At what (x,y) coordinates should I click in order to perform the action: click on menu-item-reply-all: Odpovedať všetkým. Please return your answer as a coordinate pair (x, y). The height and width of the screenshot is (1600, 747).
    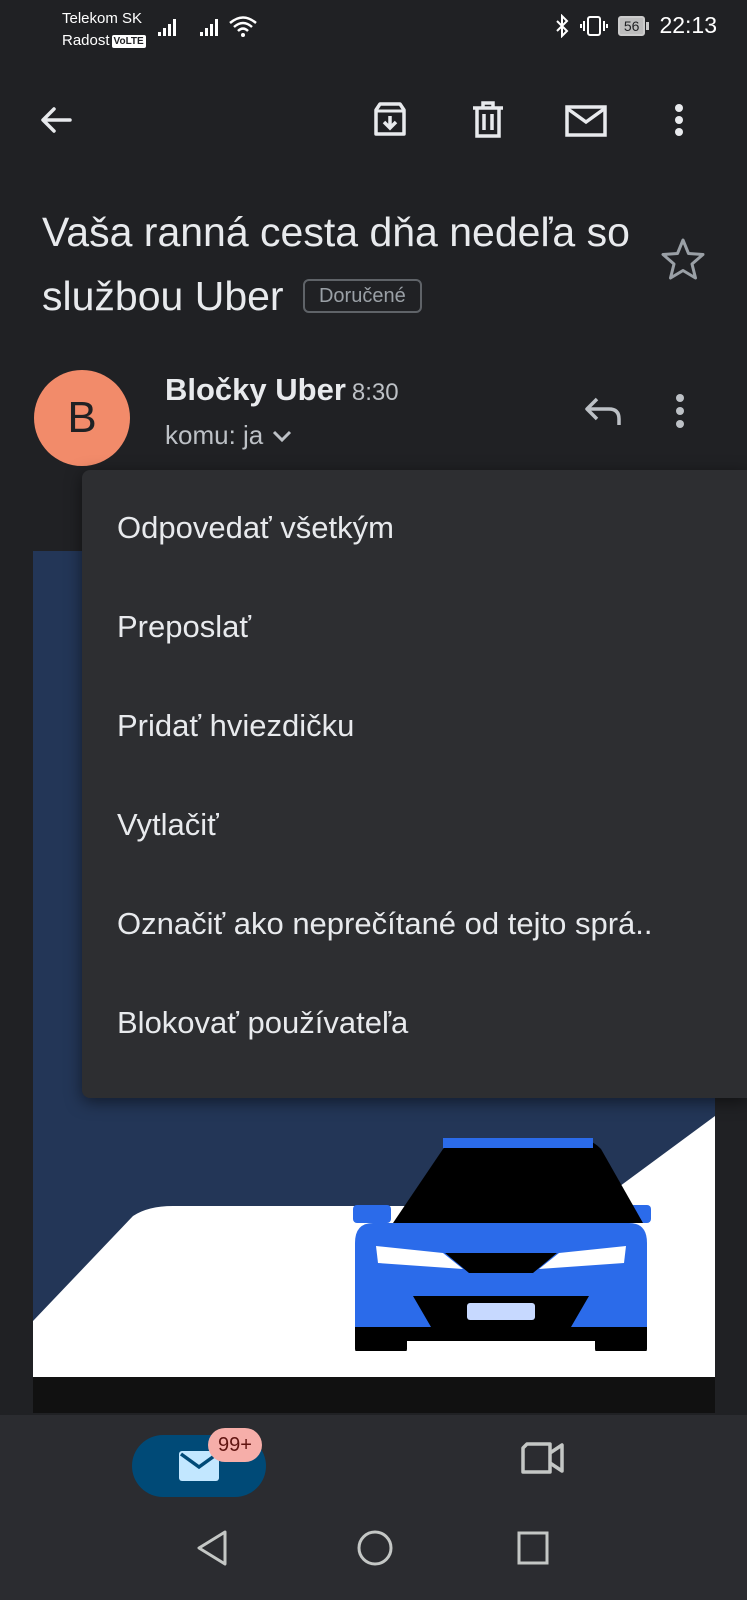
    Looking at the image, I should click on (414, 528).